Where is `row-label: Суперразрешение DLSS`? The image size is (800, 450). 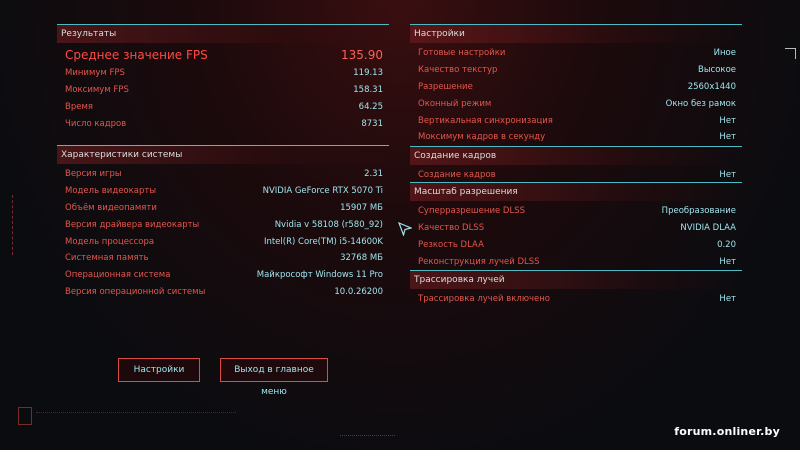 row-label: Суперразрешение DLSS is located at coordinates (471, 211).